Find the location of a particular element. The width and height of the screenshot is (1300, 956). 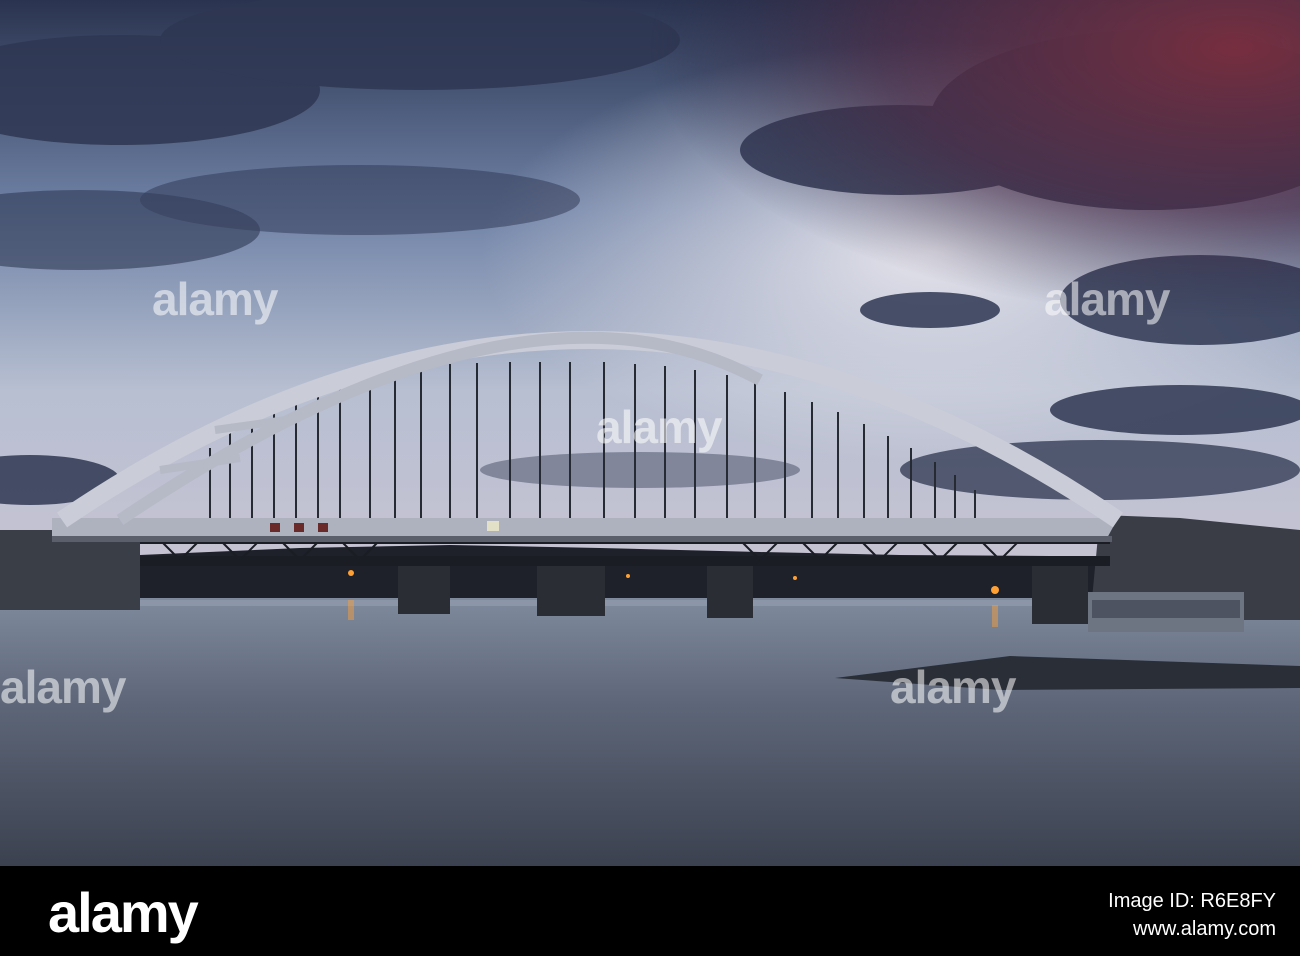

alamy-logo: alamy is located at coordinates (123, 912).